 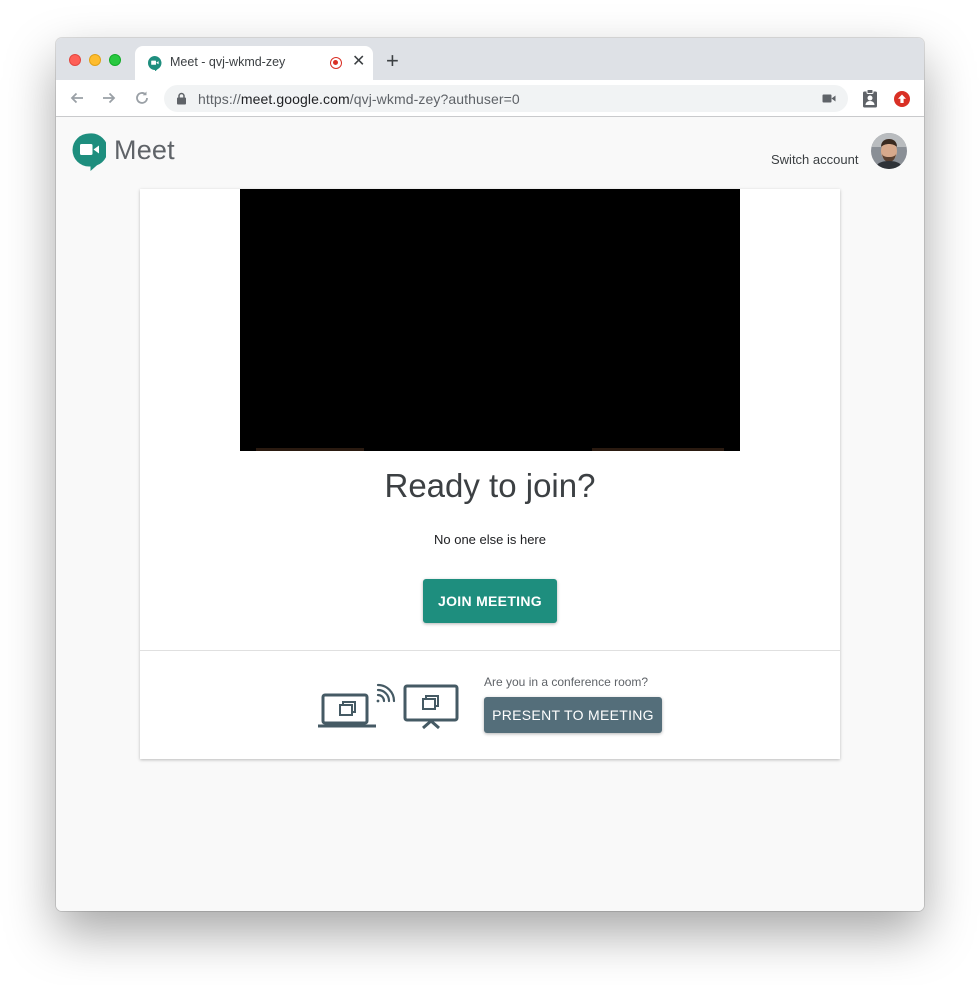 I want to click on red-upload-icon, so click(x=902, y=99).